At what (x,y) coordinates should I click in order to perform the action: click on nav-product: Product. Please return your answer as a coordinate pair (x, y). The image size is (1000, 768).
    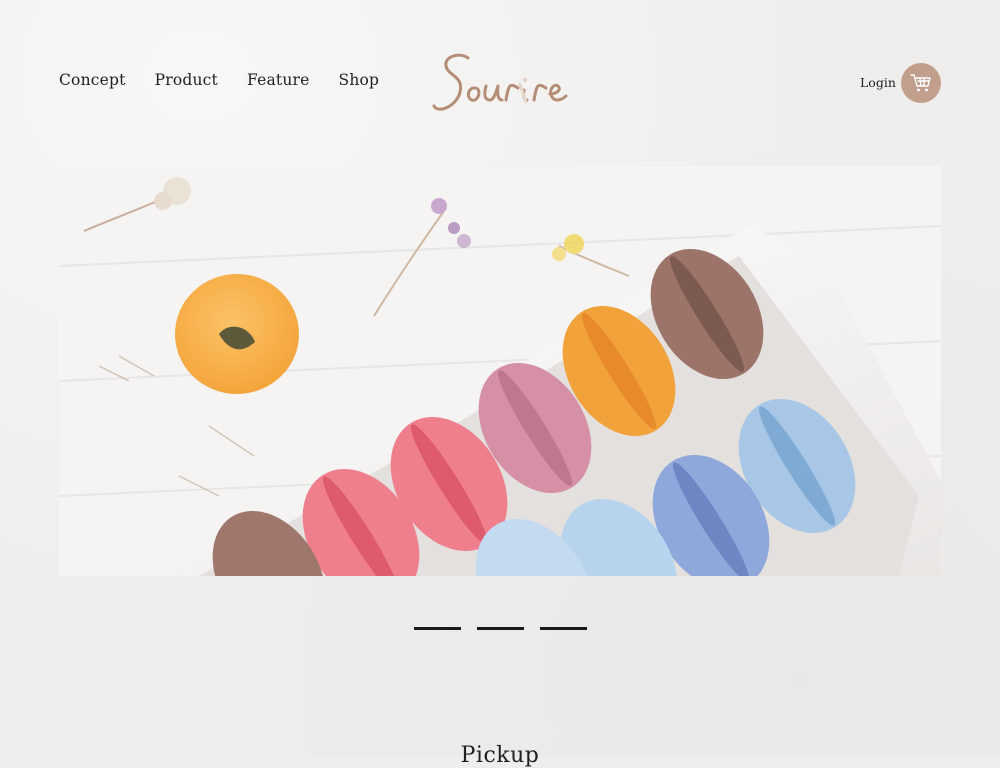
    Looking at the image, I should click on (186, 80).